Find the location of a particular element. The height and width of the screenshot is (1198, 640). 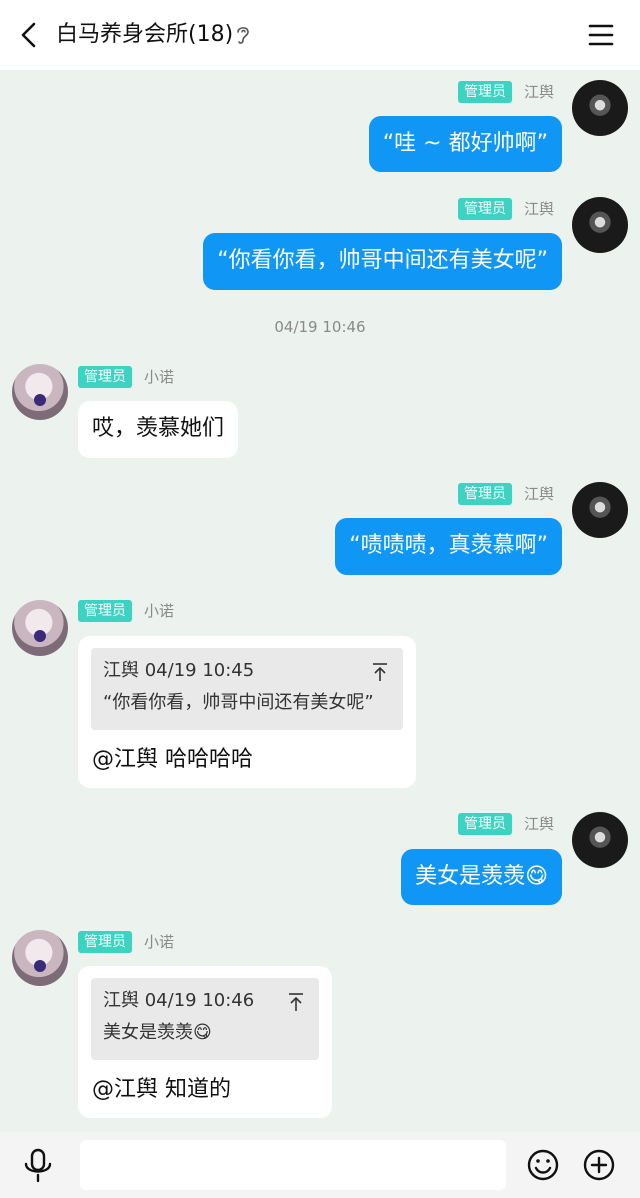

quoted-message: 江舆 04/19 10:46 美女是羡羡😋 is located at coordinates (205, 1019).